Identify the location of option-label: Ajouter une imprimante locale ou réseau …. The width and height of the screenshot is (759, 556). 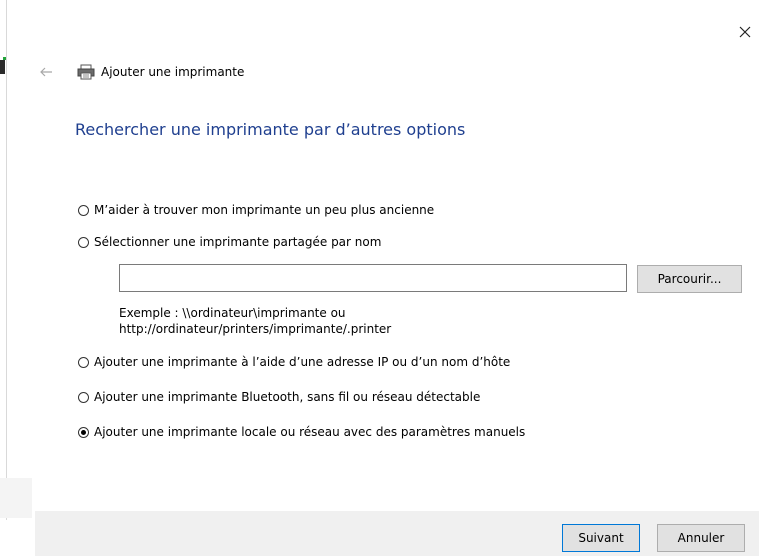
(310, 432).